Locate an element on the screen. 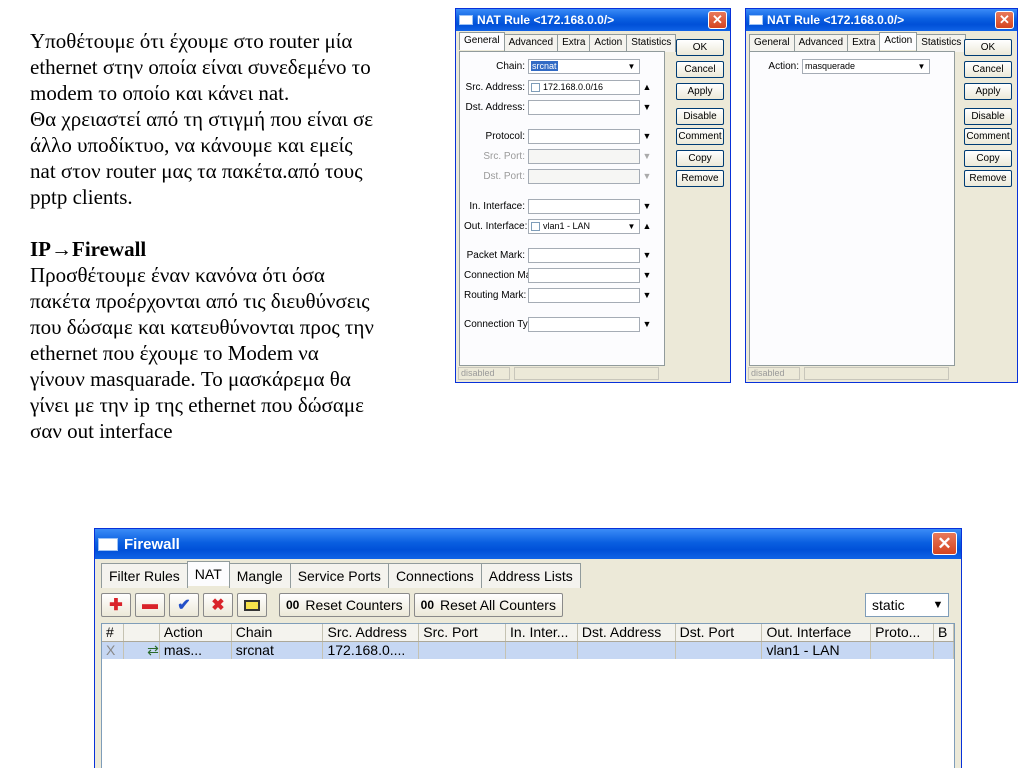 The width and height of the screenshot is (1024, 768). column-header: Action is located at coordinates (196, 632).